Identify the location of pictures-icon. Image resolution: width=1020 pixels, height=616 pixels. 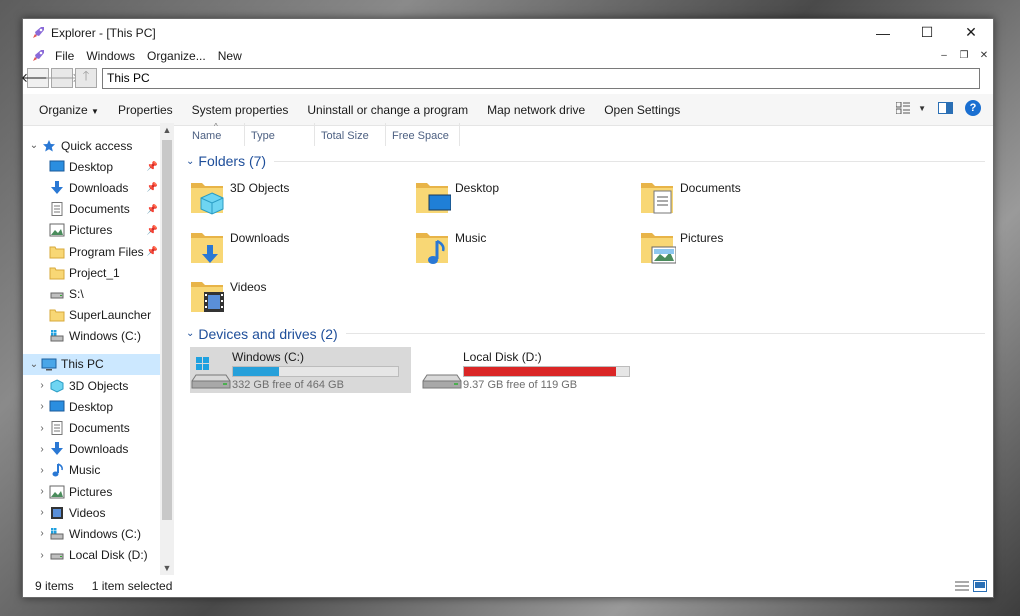
(57, 492).